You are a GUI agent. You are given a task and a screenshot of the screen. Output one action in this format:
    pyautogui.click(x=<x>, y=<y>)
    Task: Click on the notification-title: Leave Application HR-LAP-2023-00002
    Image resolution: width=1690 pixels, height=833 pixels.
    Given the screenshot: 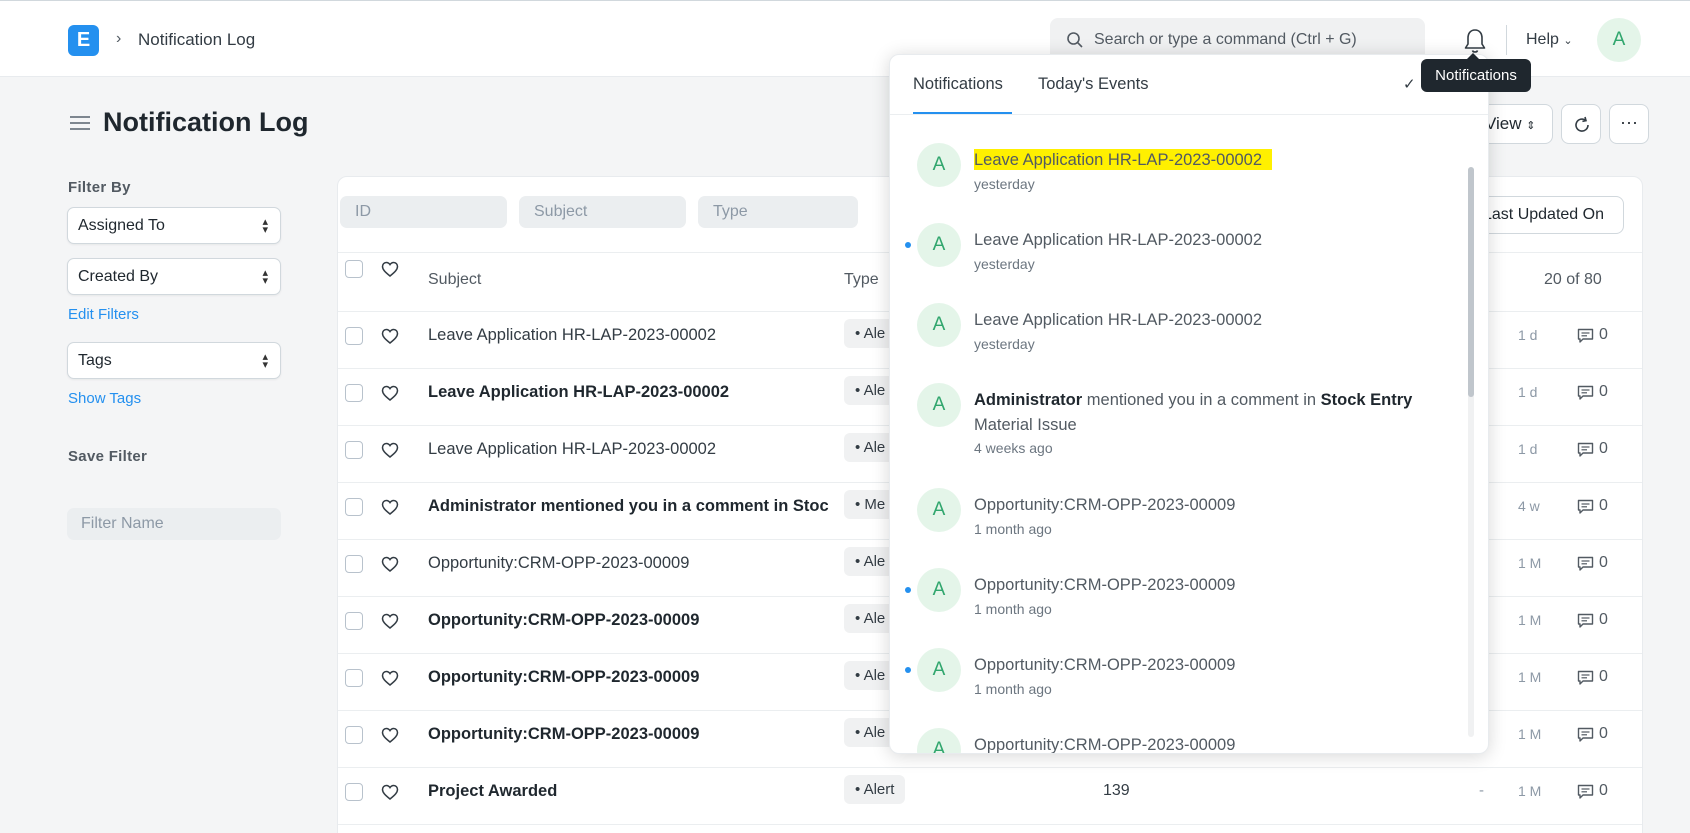 What is the action you would take?
    pyautogui.click(x=1123, y=160)
    